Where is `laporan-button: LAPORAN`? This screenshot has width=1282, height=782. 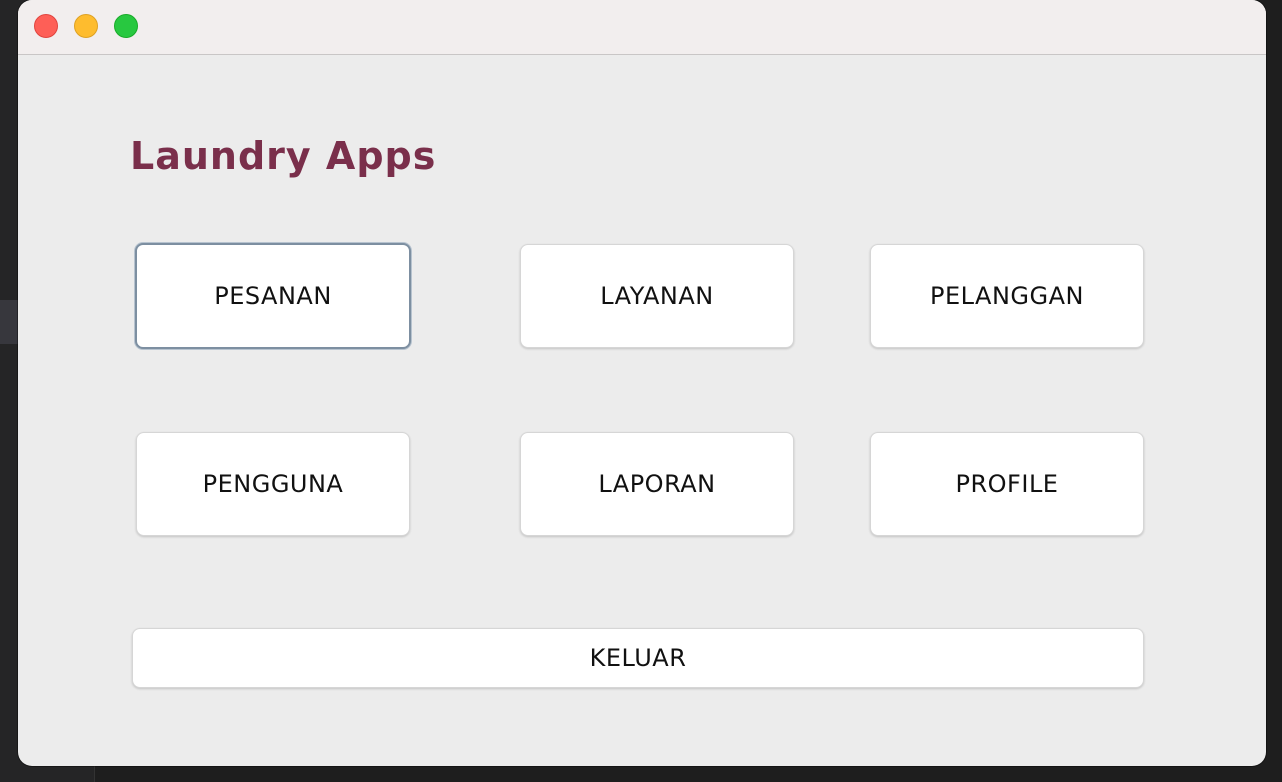 laporan-button: LAPORAN is located at coordinates (657, 484).